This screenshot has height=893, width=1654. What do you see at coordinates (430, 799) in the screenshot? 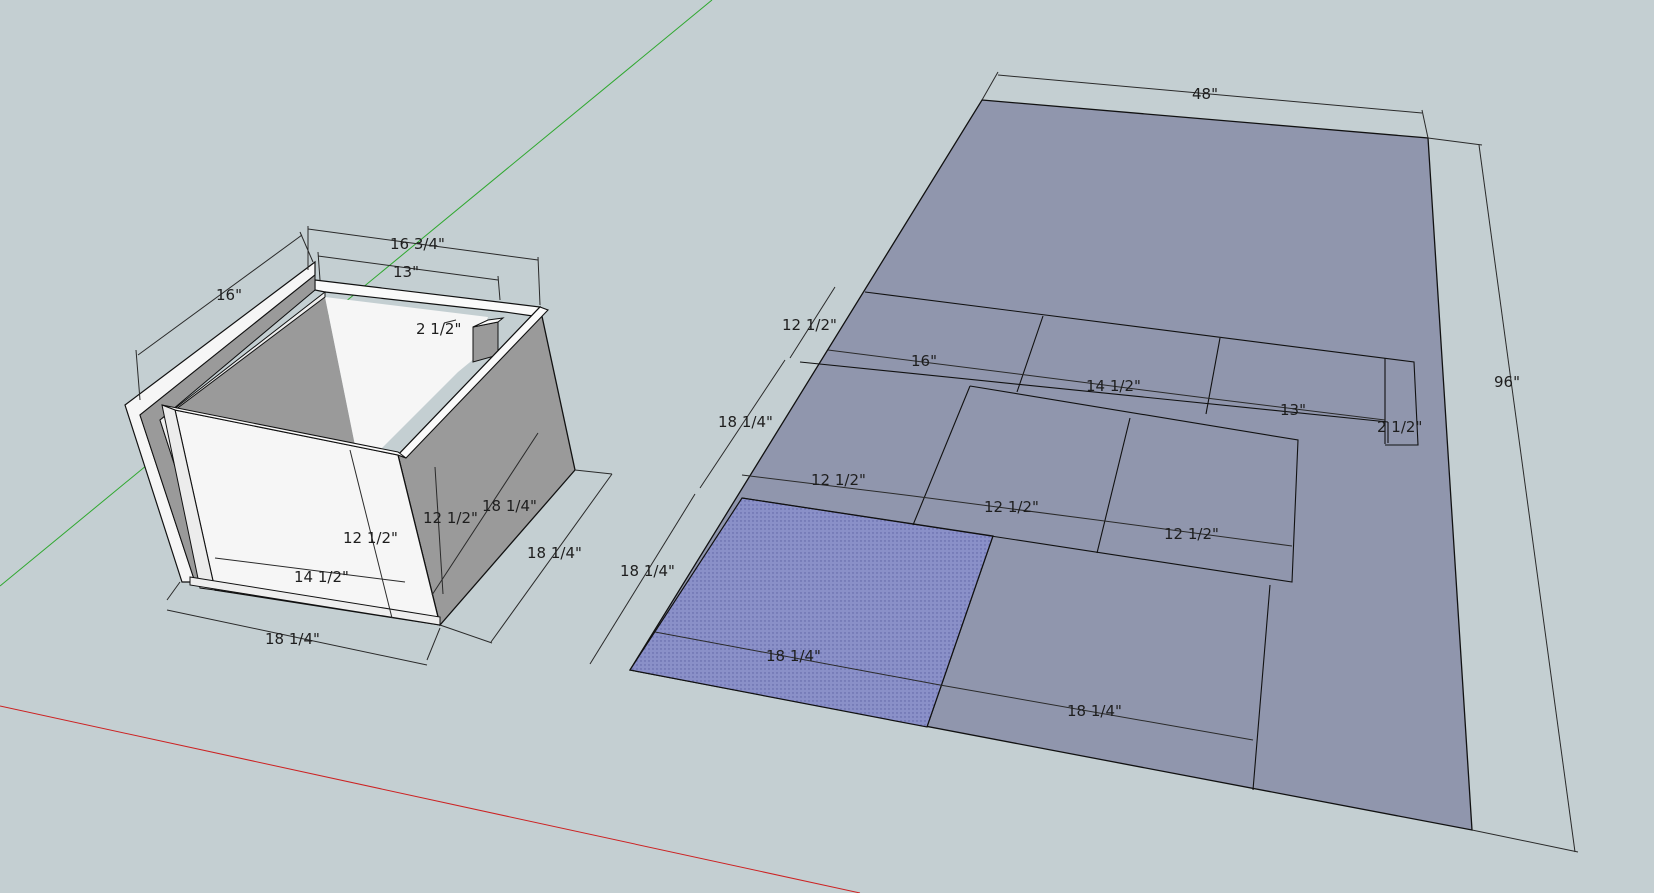
I see `red-axis-line` at bounding box center [430, 799].